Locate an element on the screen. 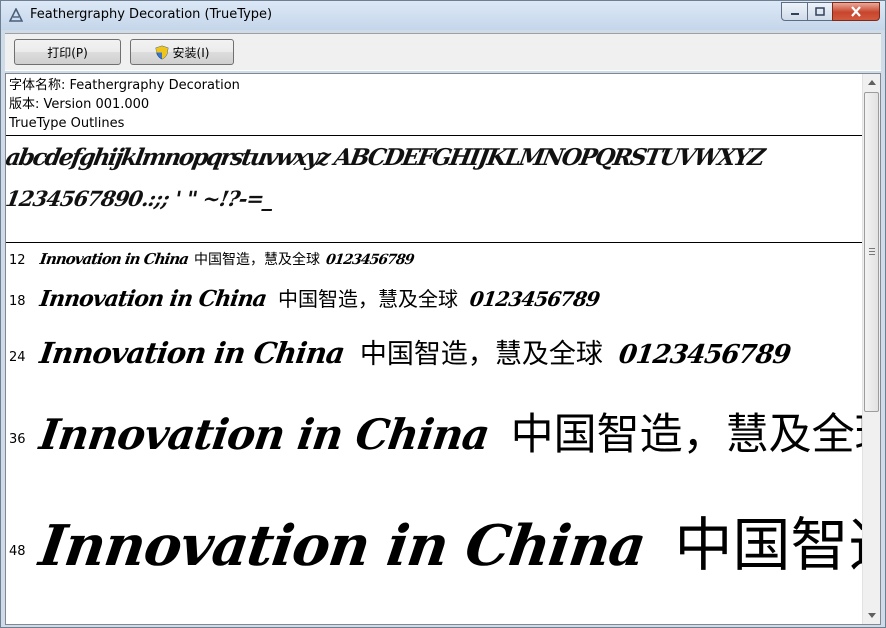 The height and width of the screenshot is (628, 886). maximize-button is located at coordinates (820, 11).